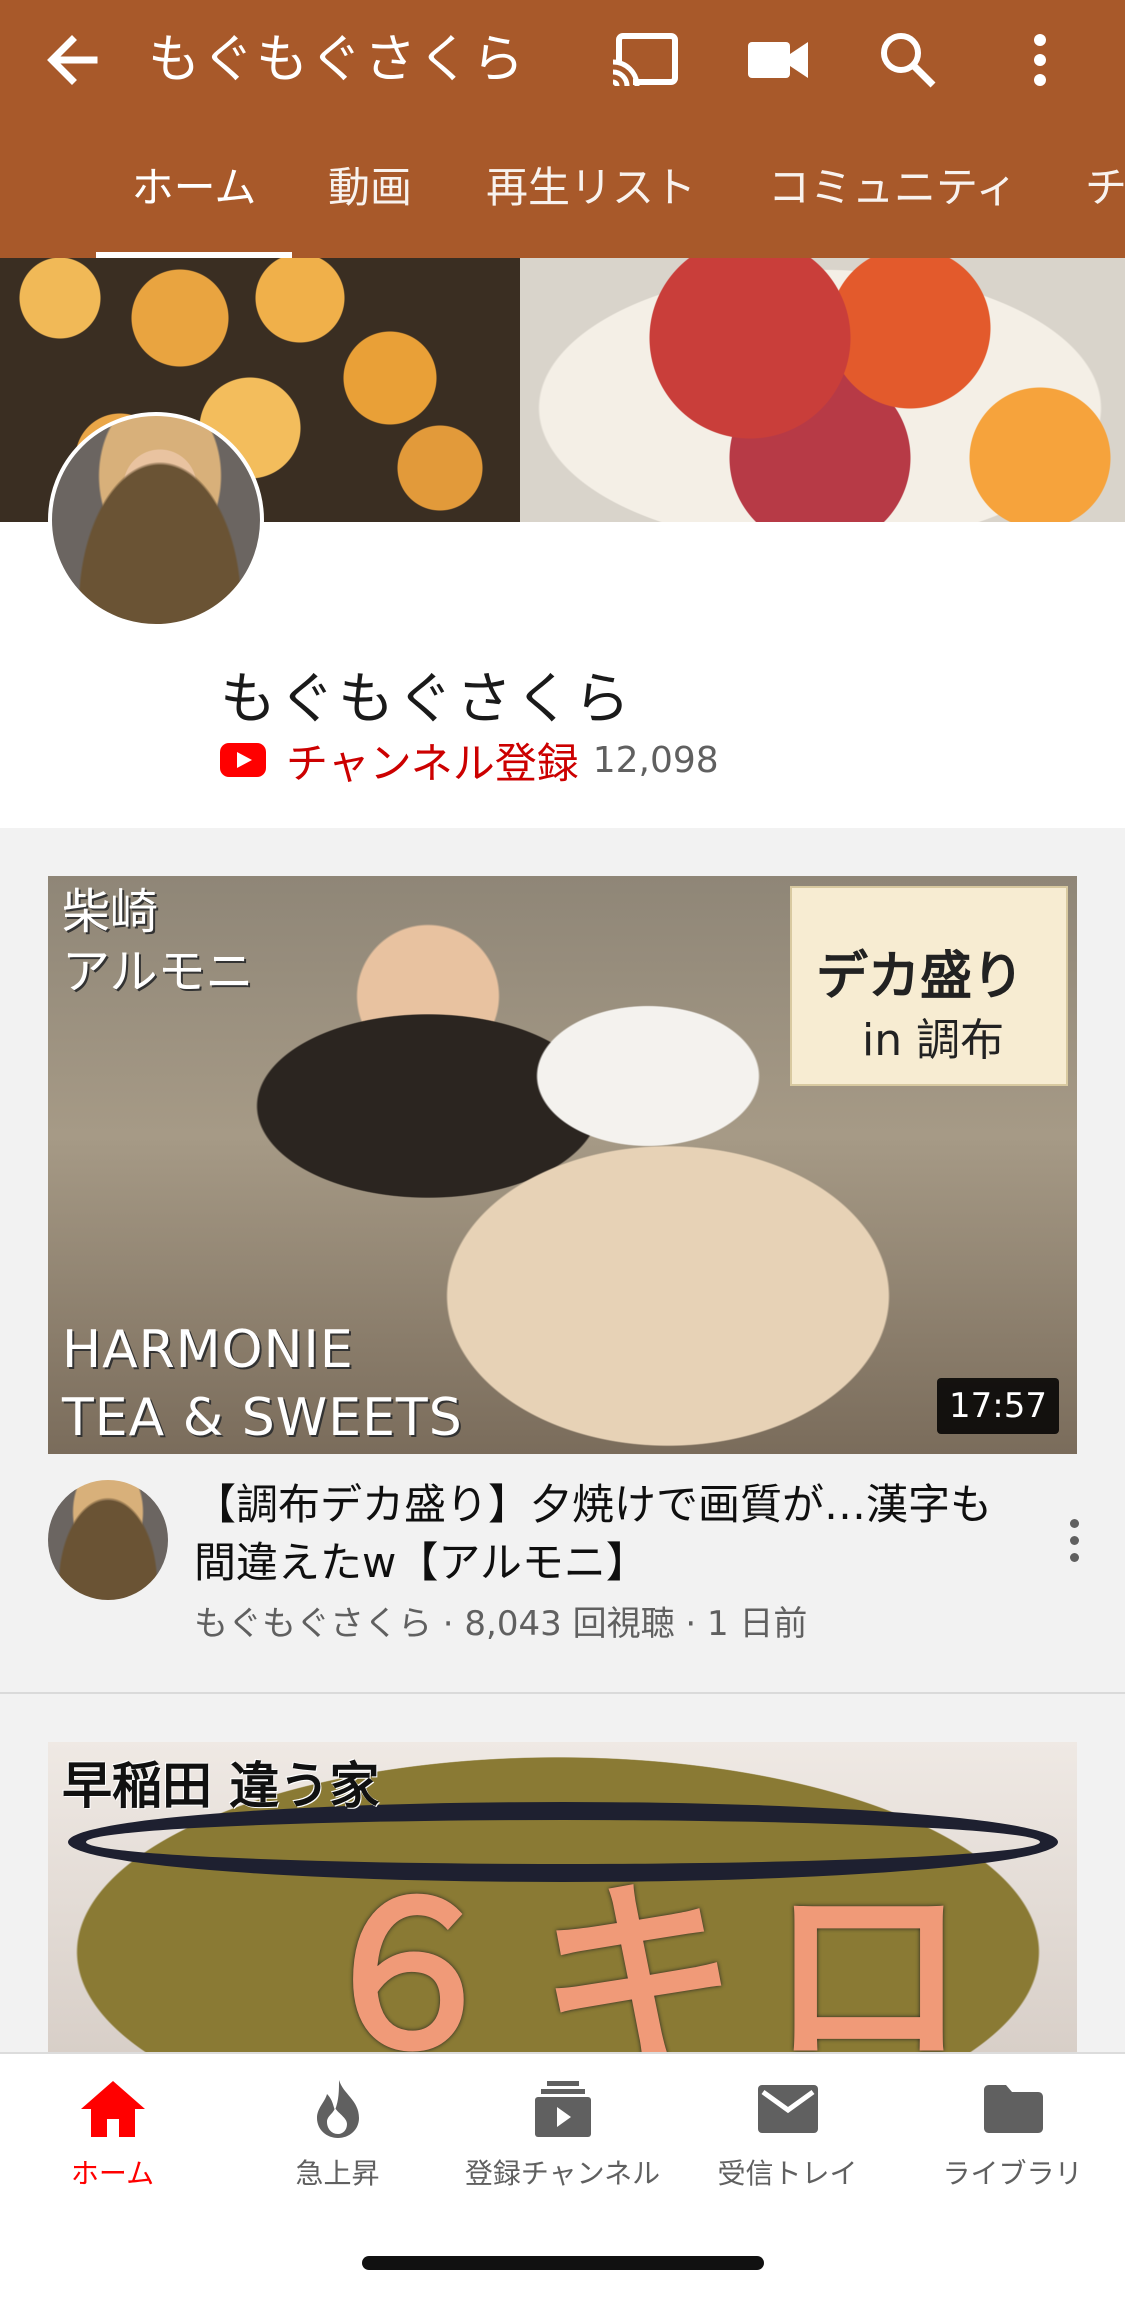 This screenshot has height=2298, width=1125. What do you see at coordinates (338, 2109) in the screenshot?
I see `trending-flame-icon` at bounding box center [338, 2109].